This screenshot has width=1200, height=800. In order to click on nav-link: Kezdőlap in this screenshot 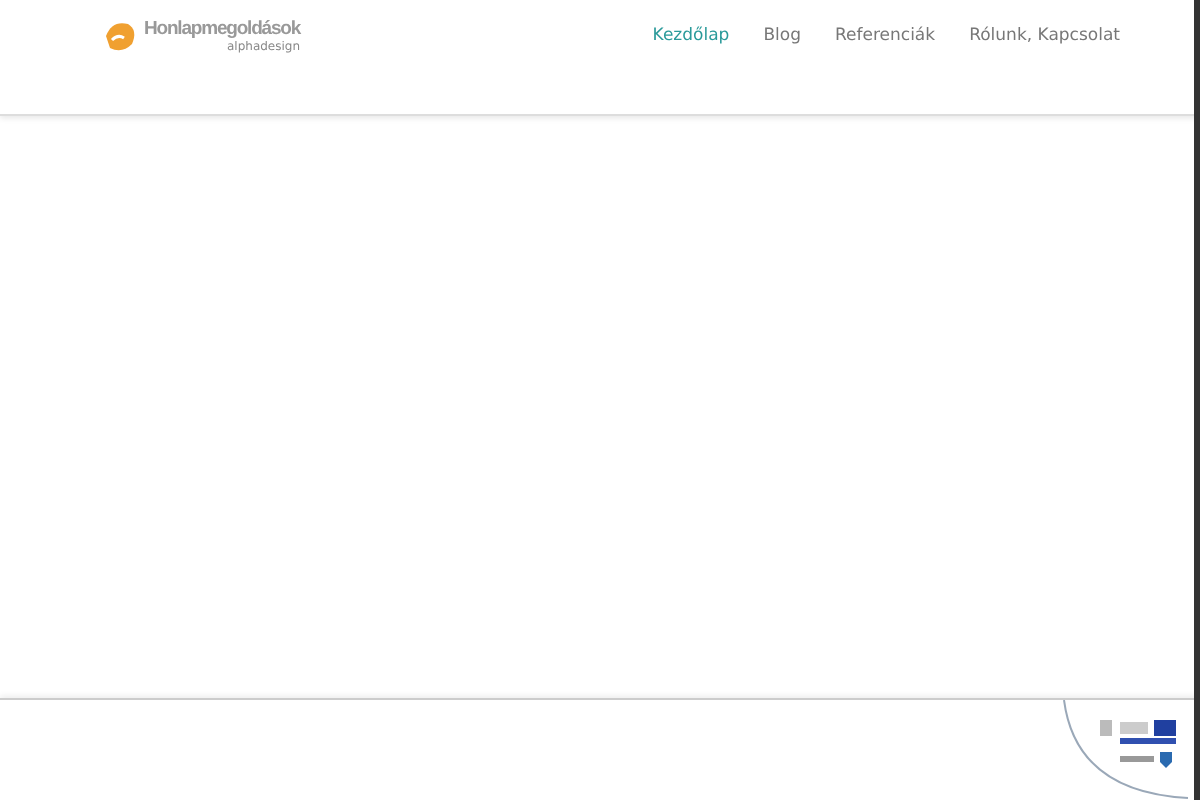, I will do `click(691, 36)`.